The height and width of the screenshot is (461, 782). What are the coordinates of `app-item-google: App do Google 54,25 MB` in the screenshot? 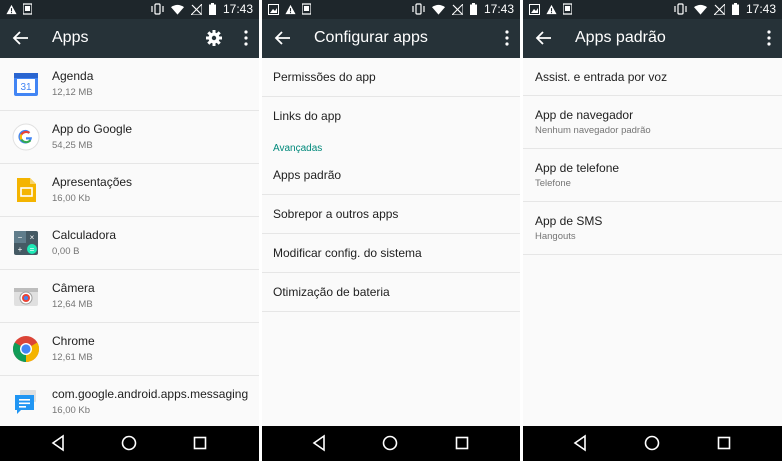 It's located at (129, 137).